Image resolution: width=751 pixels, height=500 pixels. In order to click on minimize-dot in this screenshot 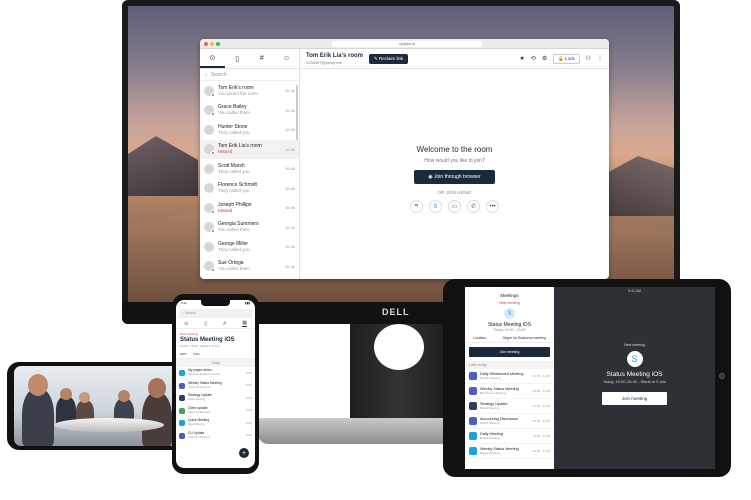, I will do `click(212, 43)`.